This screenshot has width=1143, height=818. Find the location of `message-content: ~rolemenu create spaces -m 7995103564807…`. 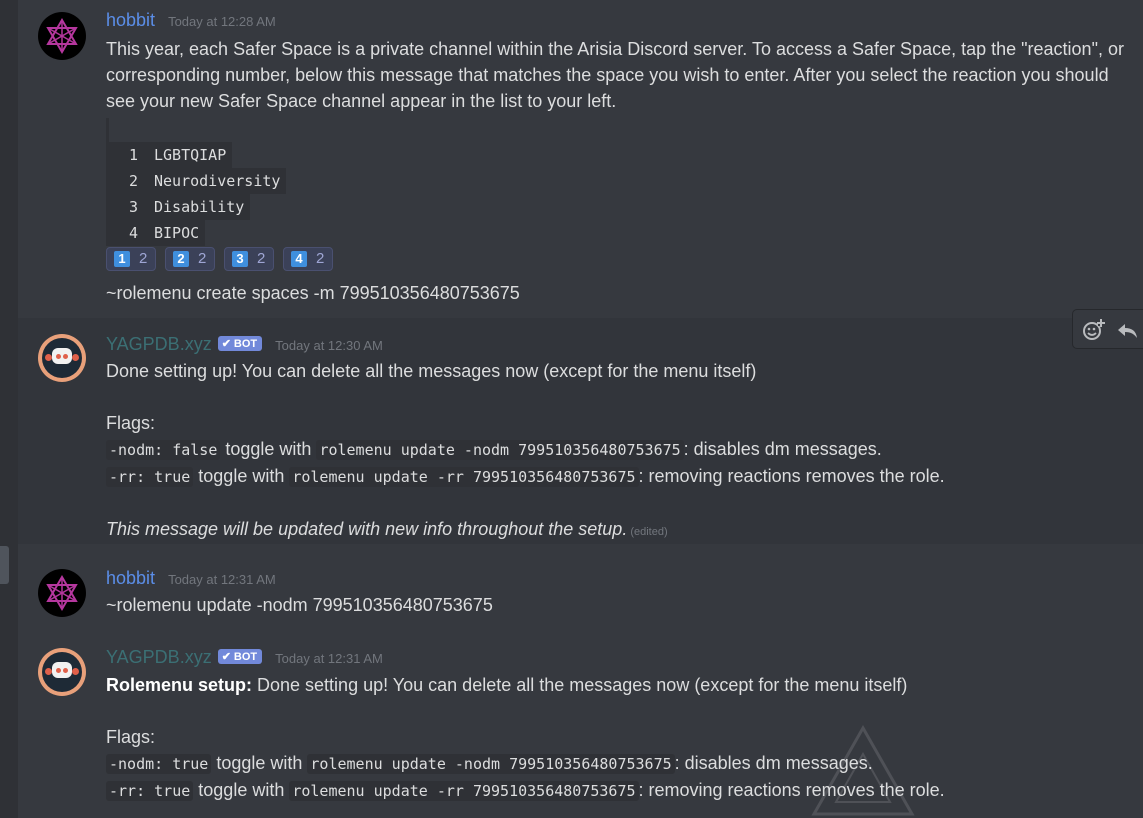

message-content: ~rolemenu create spaces -m 7995103564807… is located at coordinates (617, 293).